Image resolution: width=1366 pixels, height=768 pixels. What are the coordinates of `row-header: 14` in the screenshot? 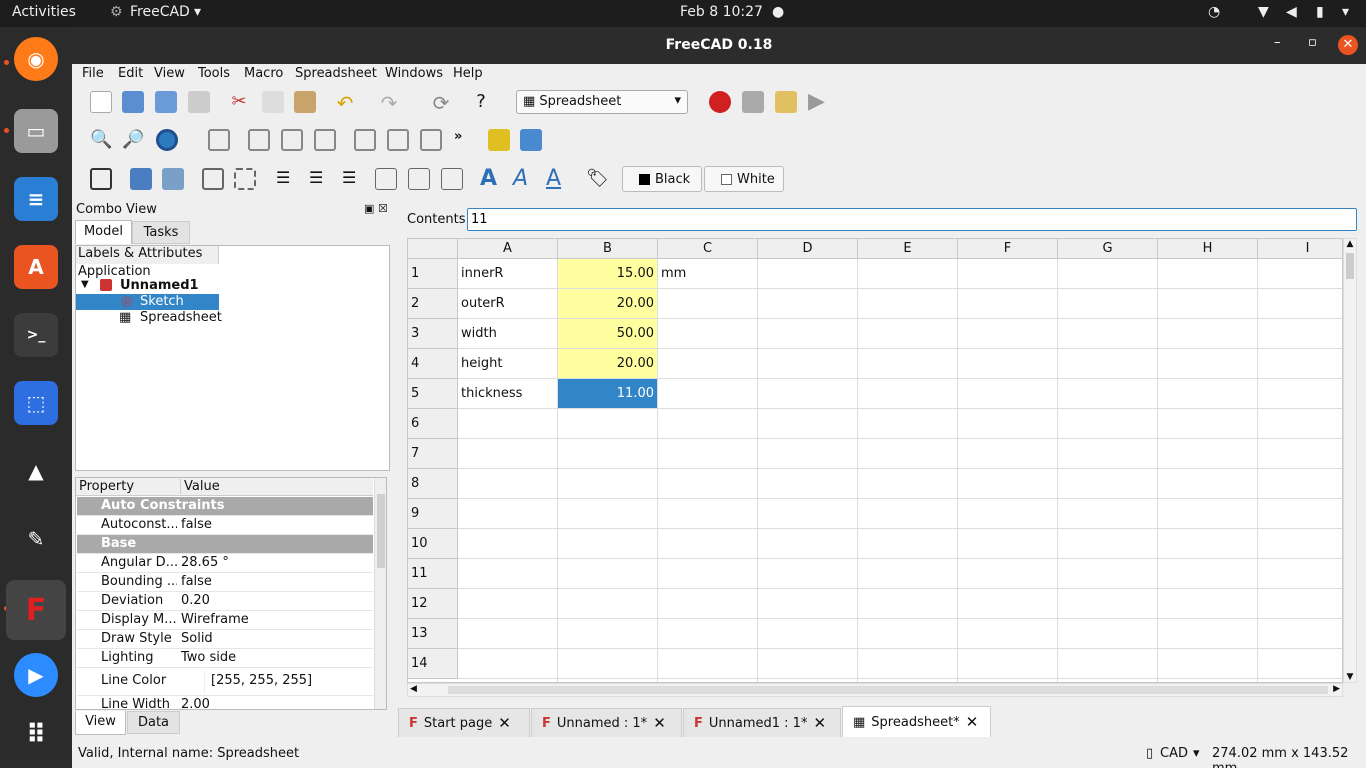 It's located at (433, 664).